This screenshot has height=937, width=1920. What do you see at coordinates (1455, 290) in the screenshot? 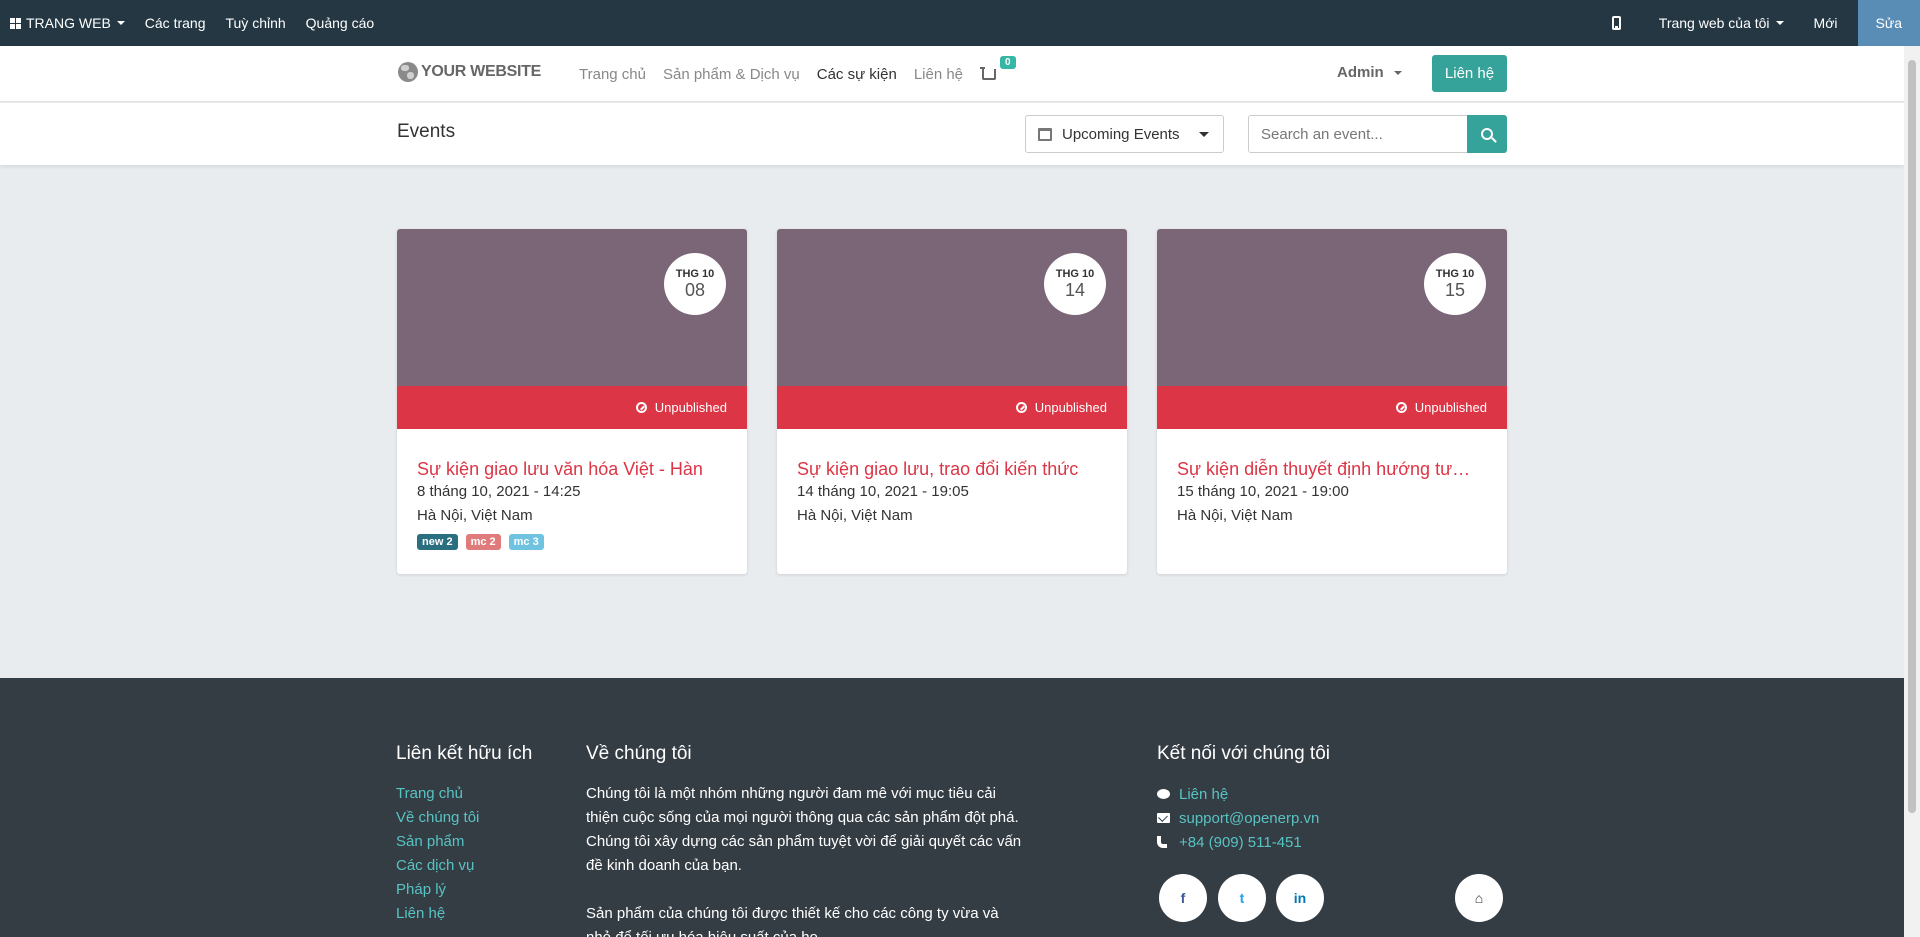
I see `date-day: 15` at bounding box center [1455, 290].